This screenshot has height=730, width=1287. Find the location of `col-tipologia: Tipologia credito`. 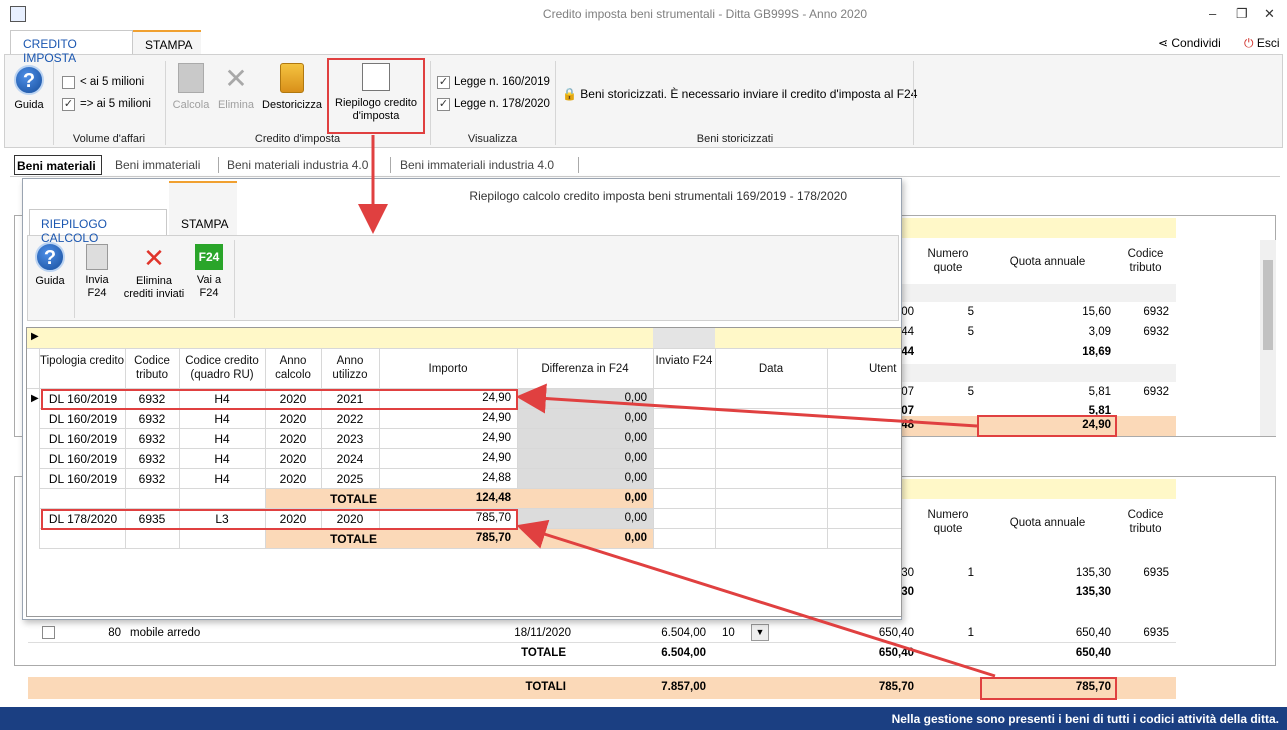

col-tipologia: Tipologia credito is located at coordinates (82, 361).